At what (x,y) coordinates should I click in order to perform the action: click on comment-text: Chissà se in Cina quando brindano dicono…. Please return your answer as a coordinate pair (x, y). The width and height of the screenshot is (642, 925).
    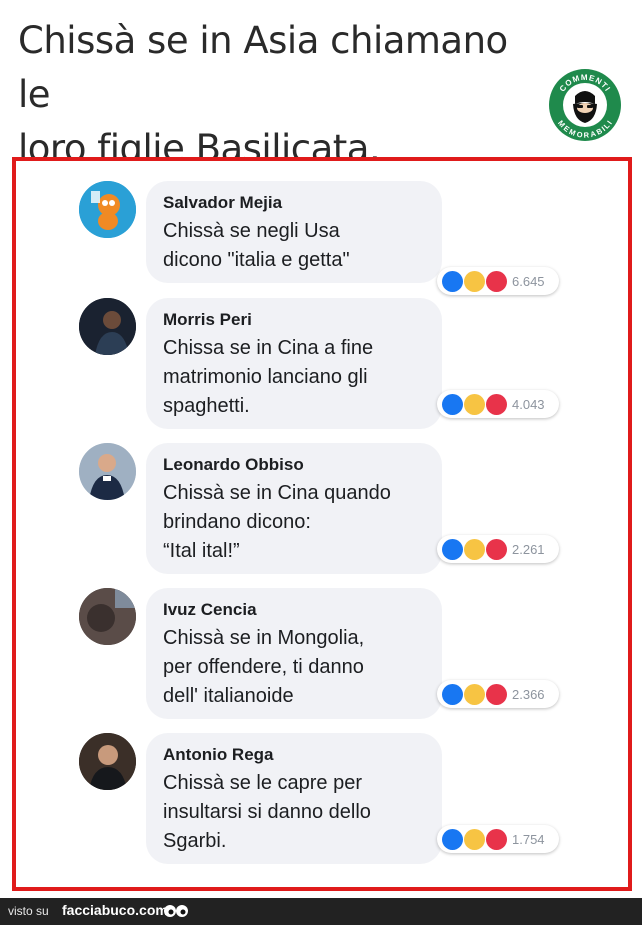
    Looking at the image, I should click on (277, 522).